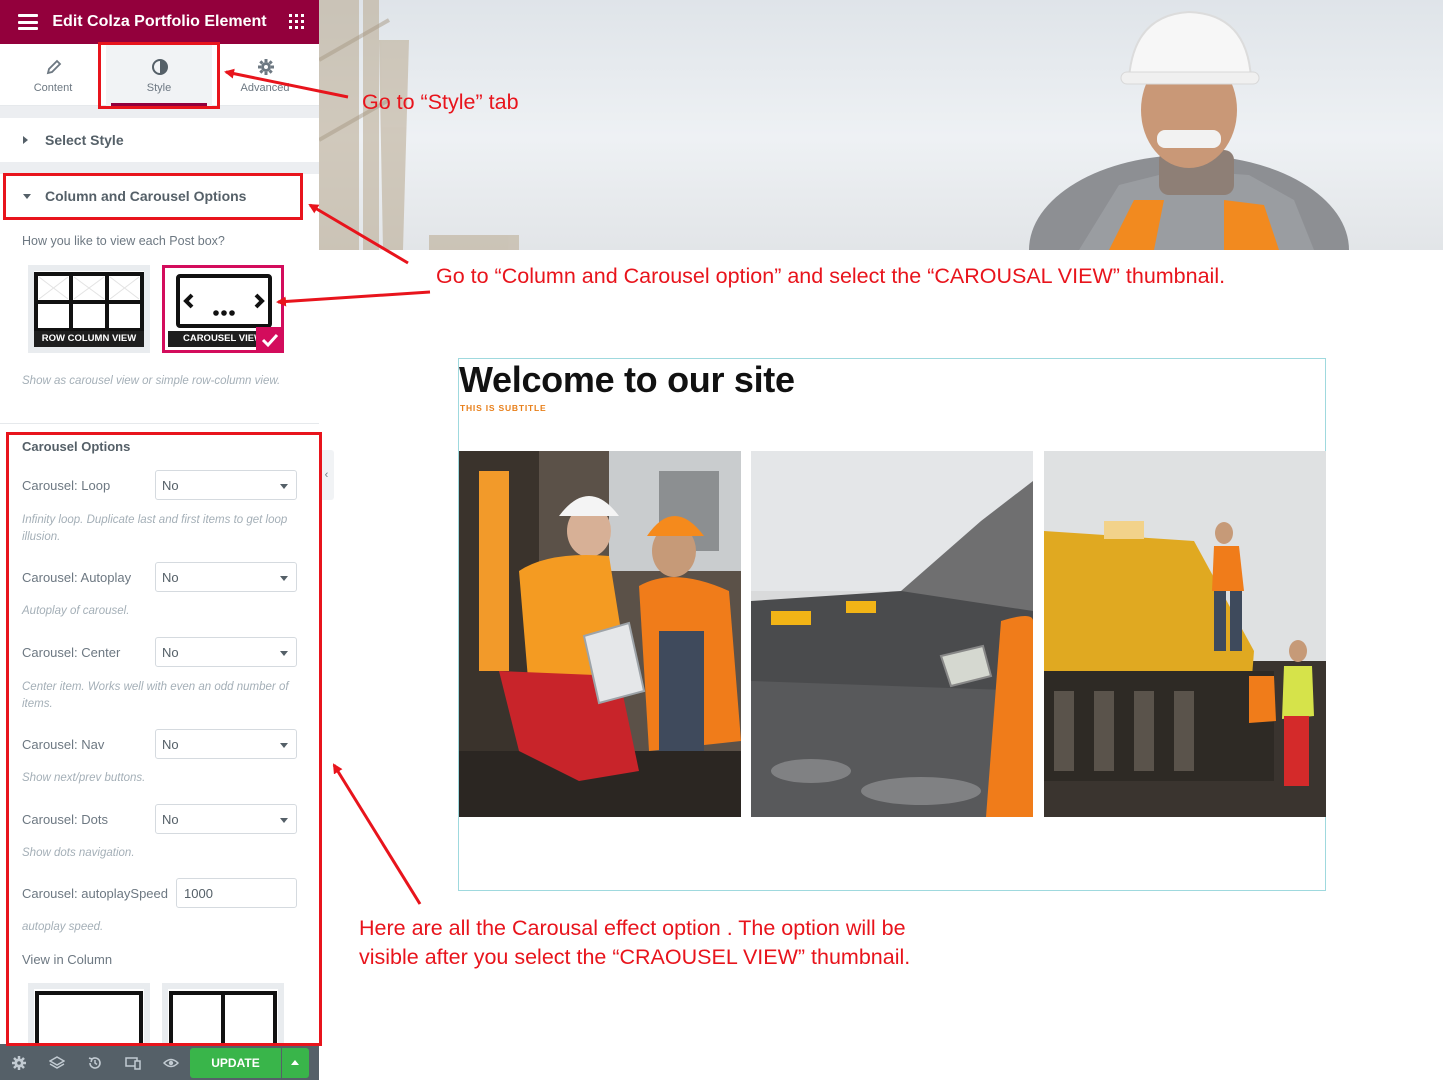 The width and height of the screenshot is (1443, 1080). What do you see at coordinates (270, 340) in the screenshot?
I see `checkmark-icon` at bounding box center [270, 340].